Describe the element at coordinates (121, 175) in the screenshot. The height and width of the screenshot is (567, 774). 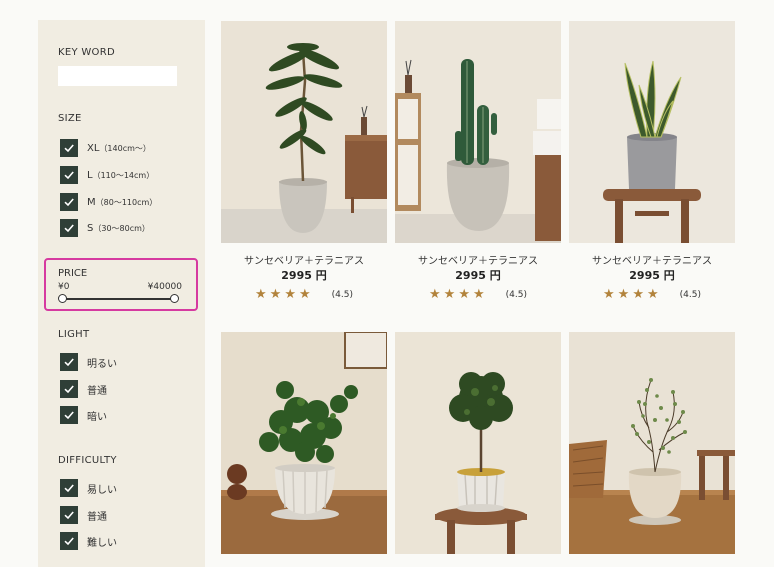
I see `size-option-label: L（110〜14cm）` at that location.